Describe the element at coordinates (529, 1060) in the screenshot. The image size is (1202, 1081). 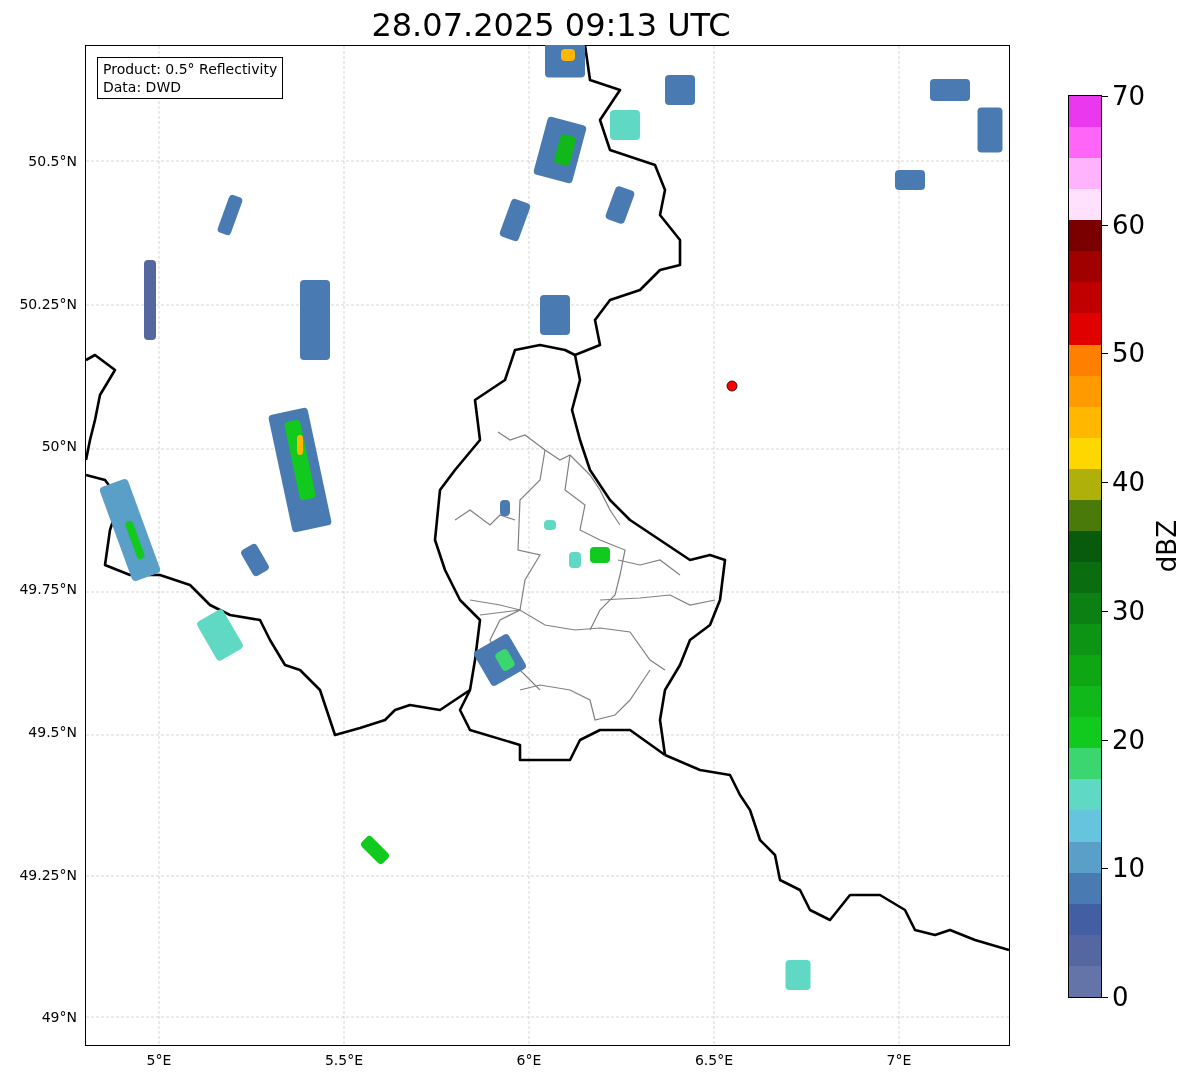
I see `longitude-label: 6°E` at that location.